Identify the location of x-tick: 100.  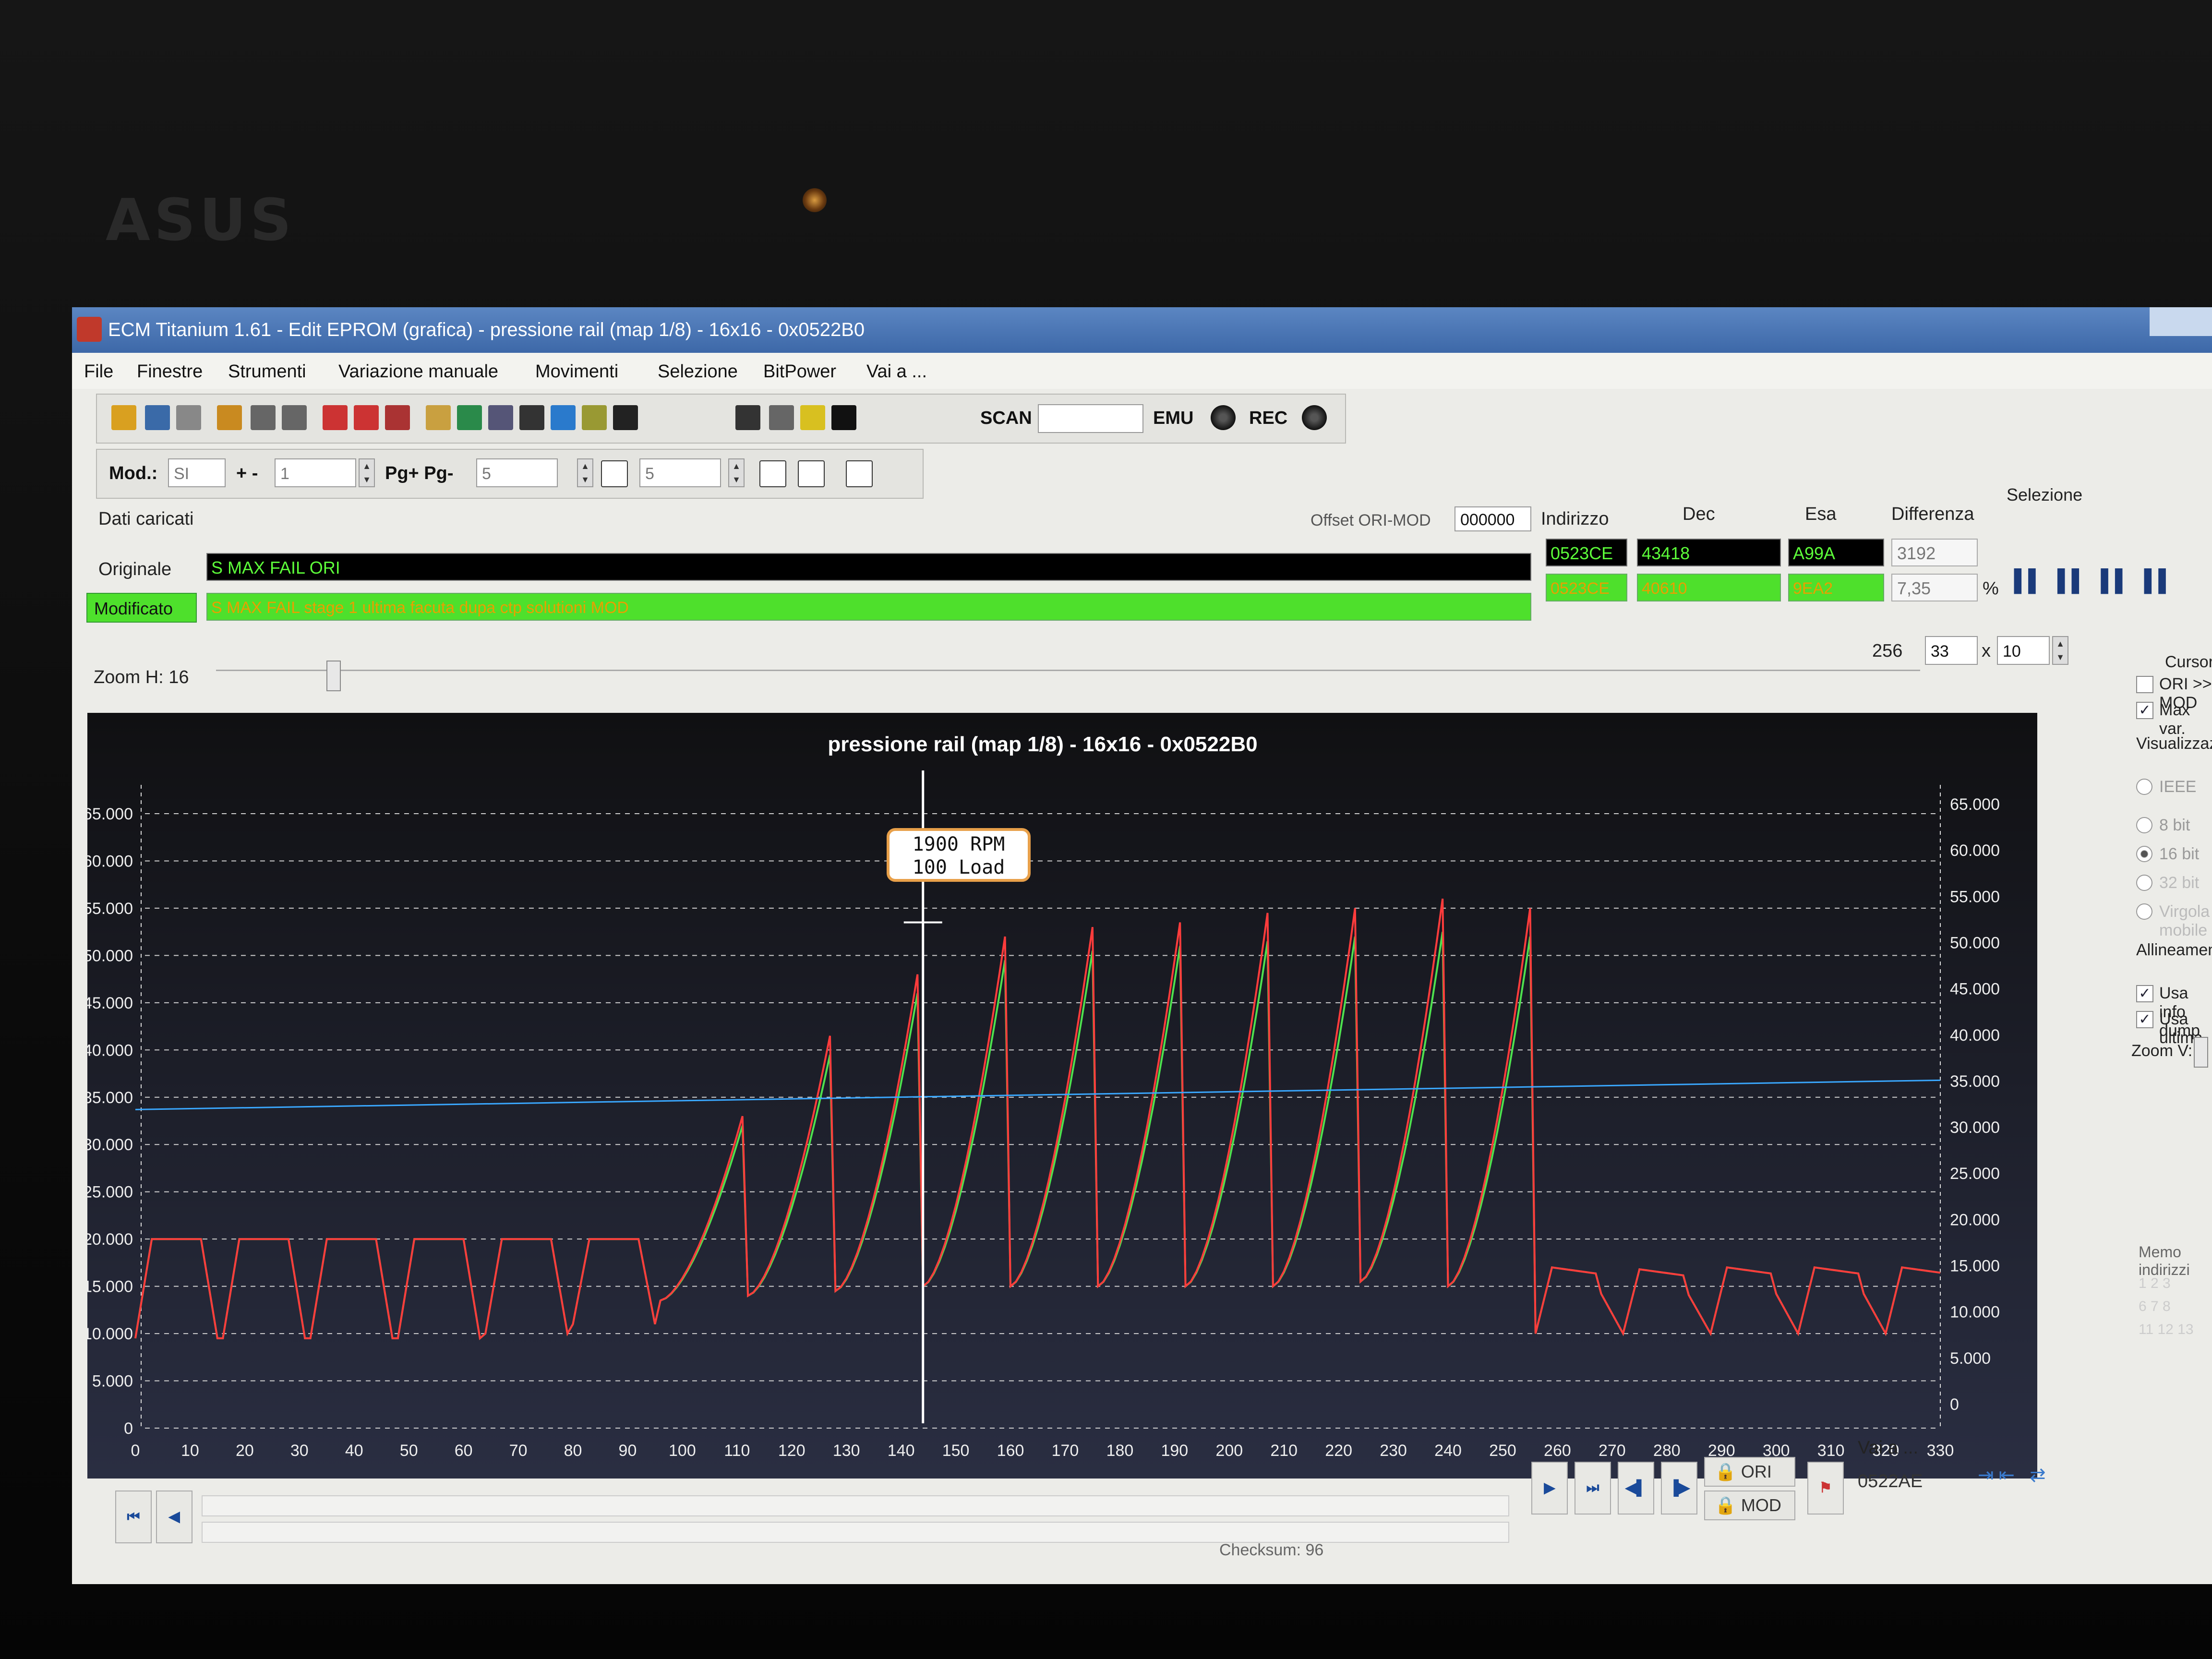
(683, 1451).